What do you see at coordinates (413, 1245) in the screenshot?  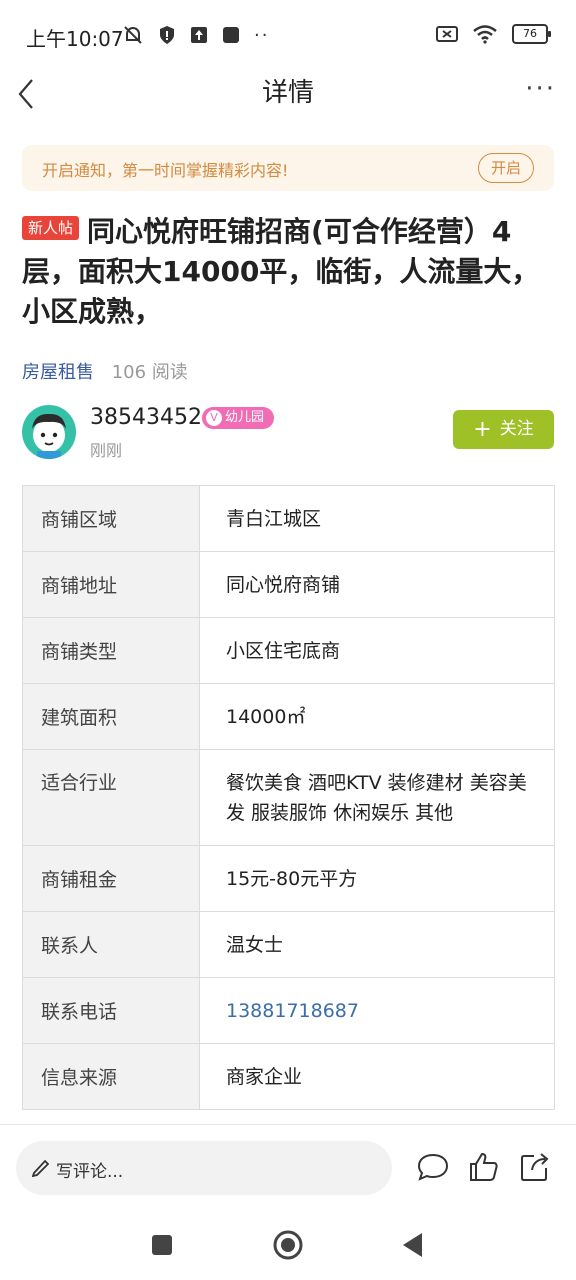 I see `back-triangle-icon` at bounding box center [413, 1245].